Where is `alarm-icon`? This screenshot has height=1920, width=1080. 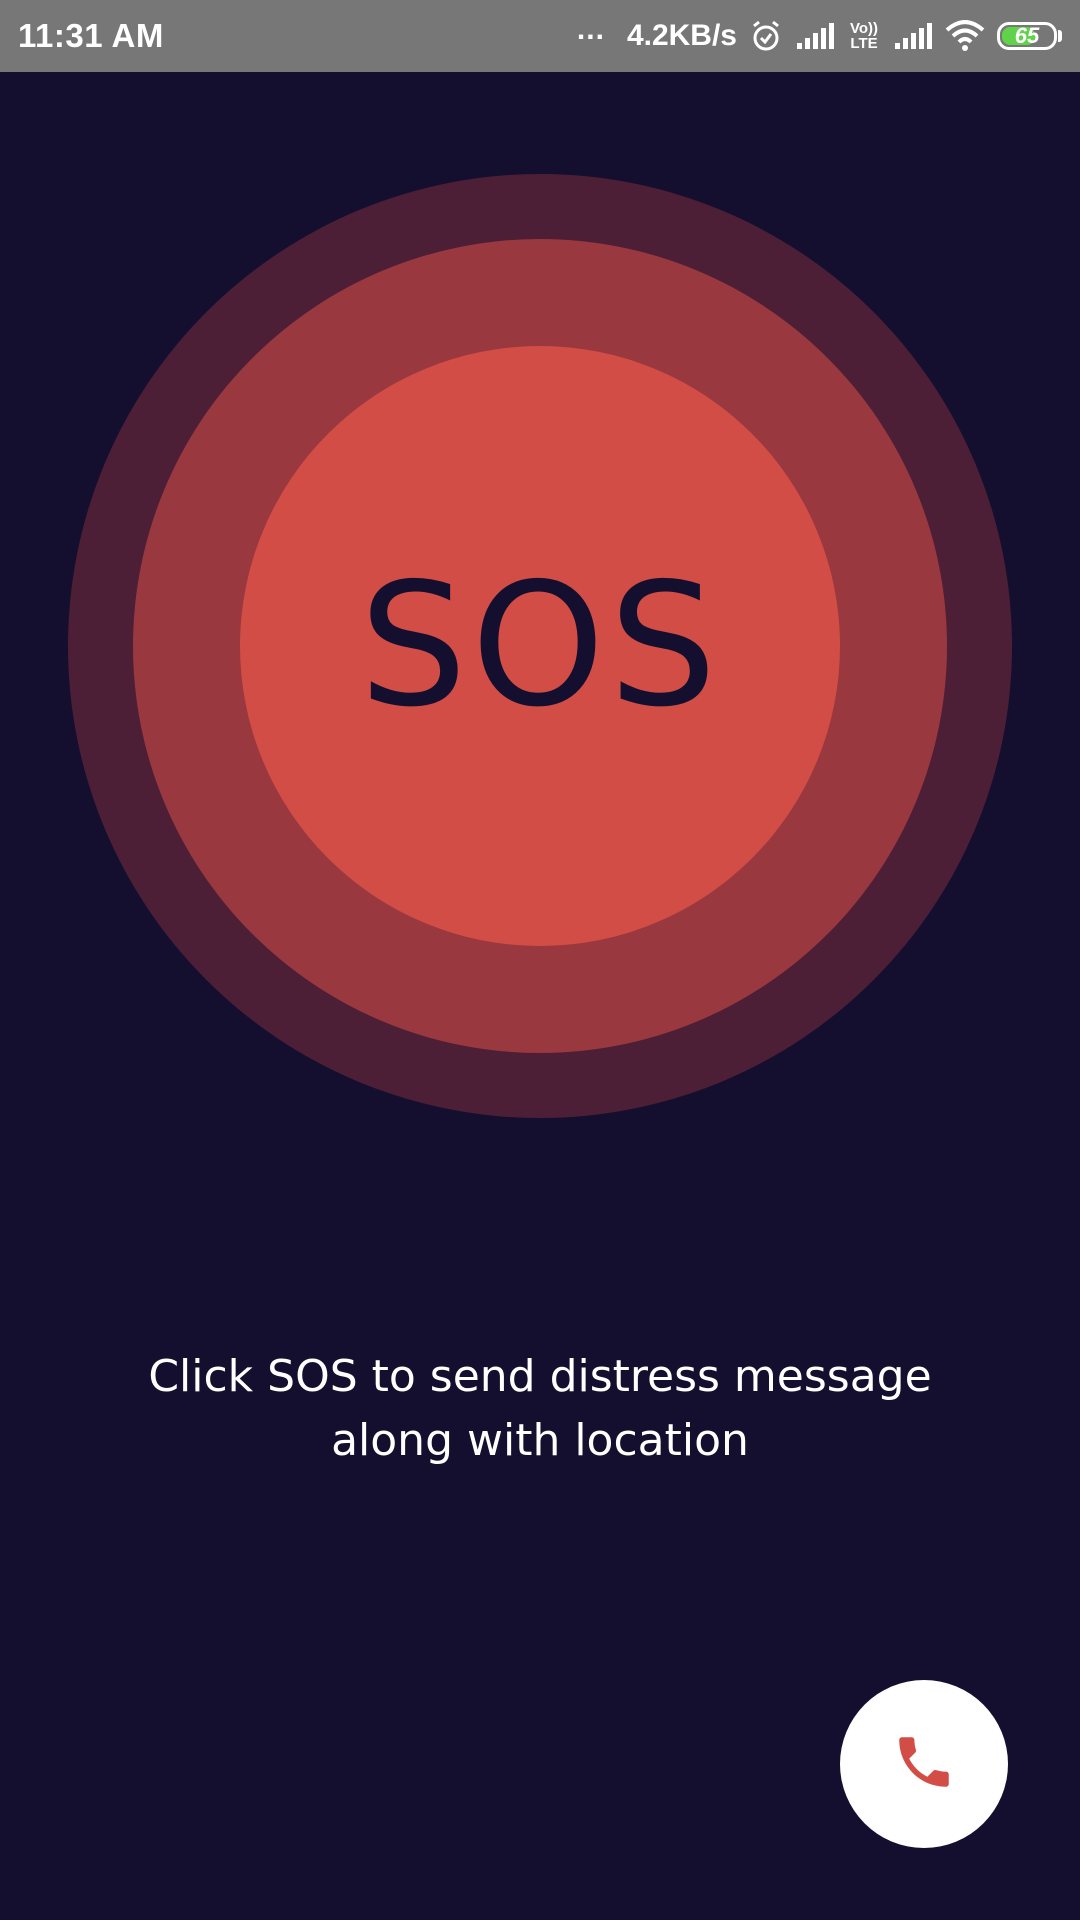 alarm-icon is located at coordinates (766, 36).